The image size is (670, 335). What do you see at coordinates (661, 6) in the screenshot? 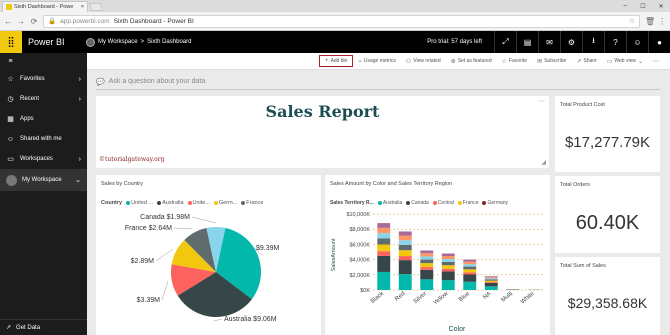
I see `close-window-button: ✕` at bounding box center [661, 6].